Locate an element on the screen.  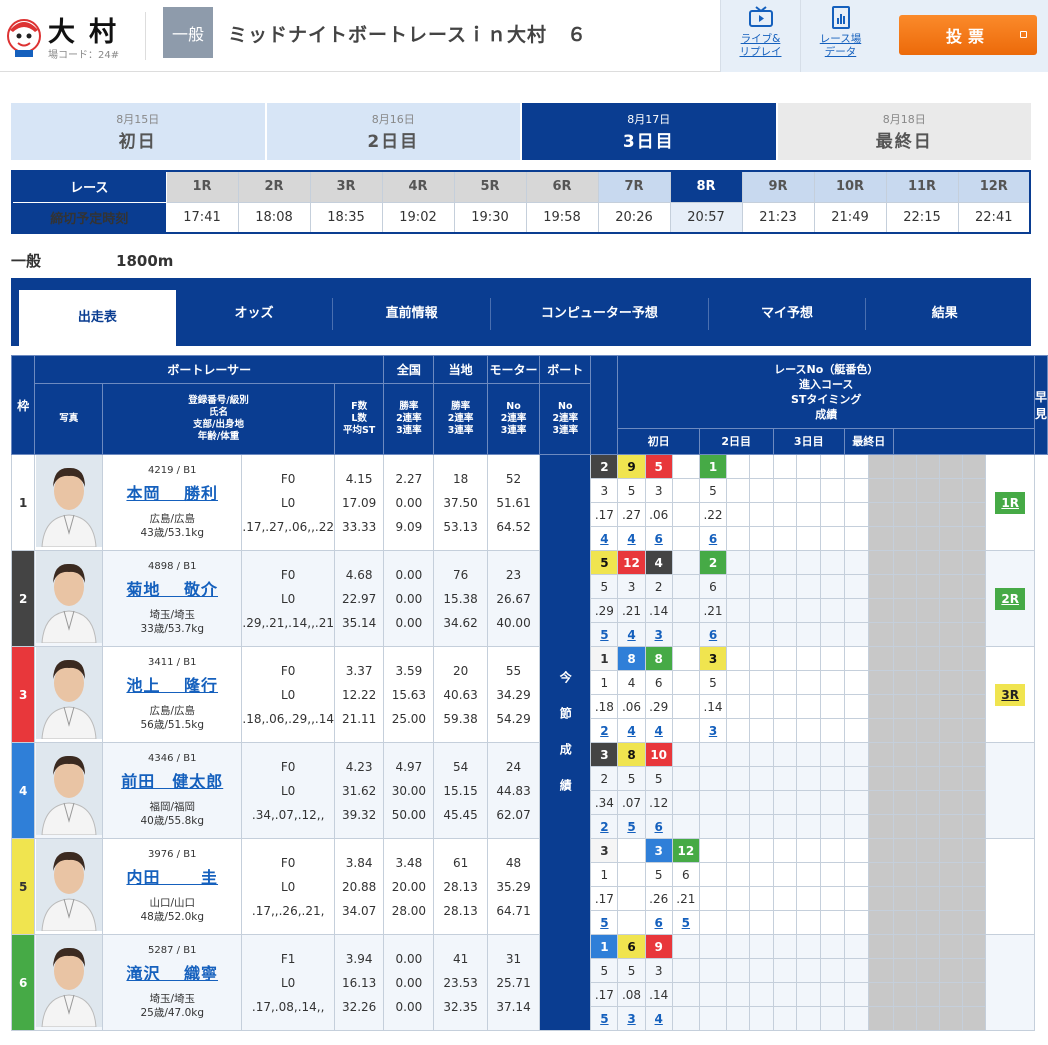
race-tab-7R: 7R is located at coordinates (634, 186).